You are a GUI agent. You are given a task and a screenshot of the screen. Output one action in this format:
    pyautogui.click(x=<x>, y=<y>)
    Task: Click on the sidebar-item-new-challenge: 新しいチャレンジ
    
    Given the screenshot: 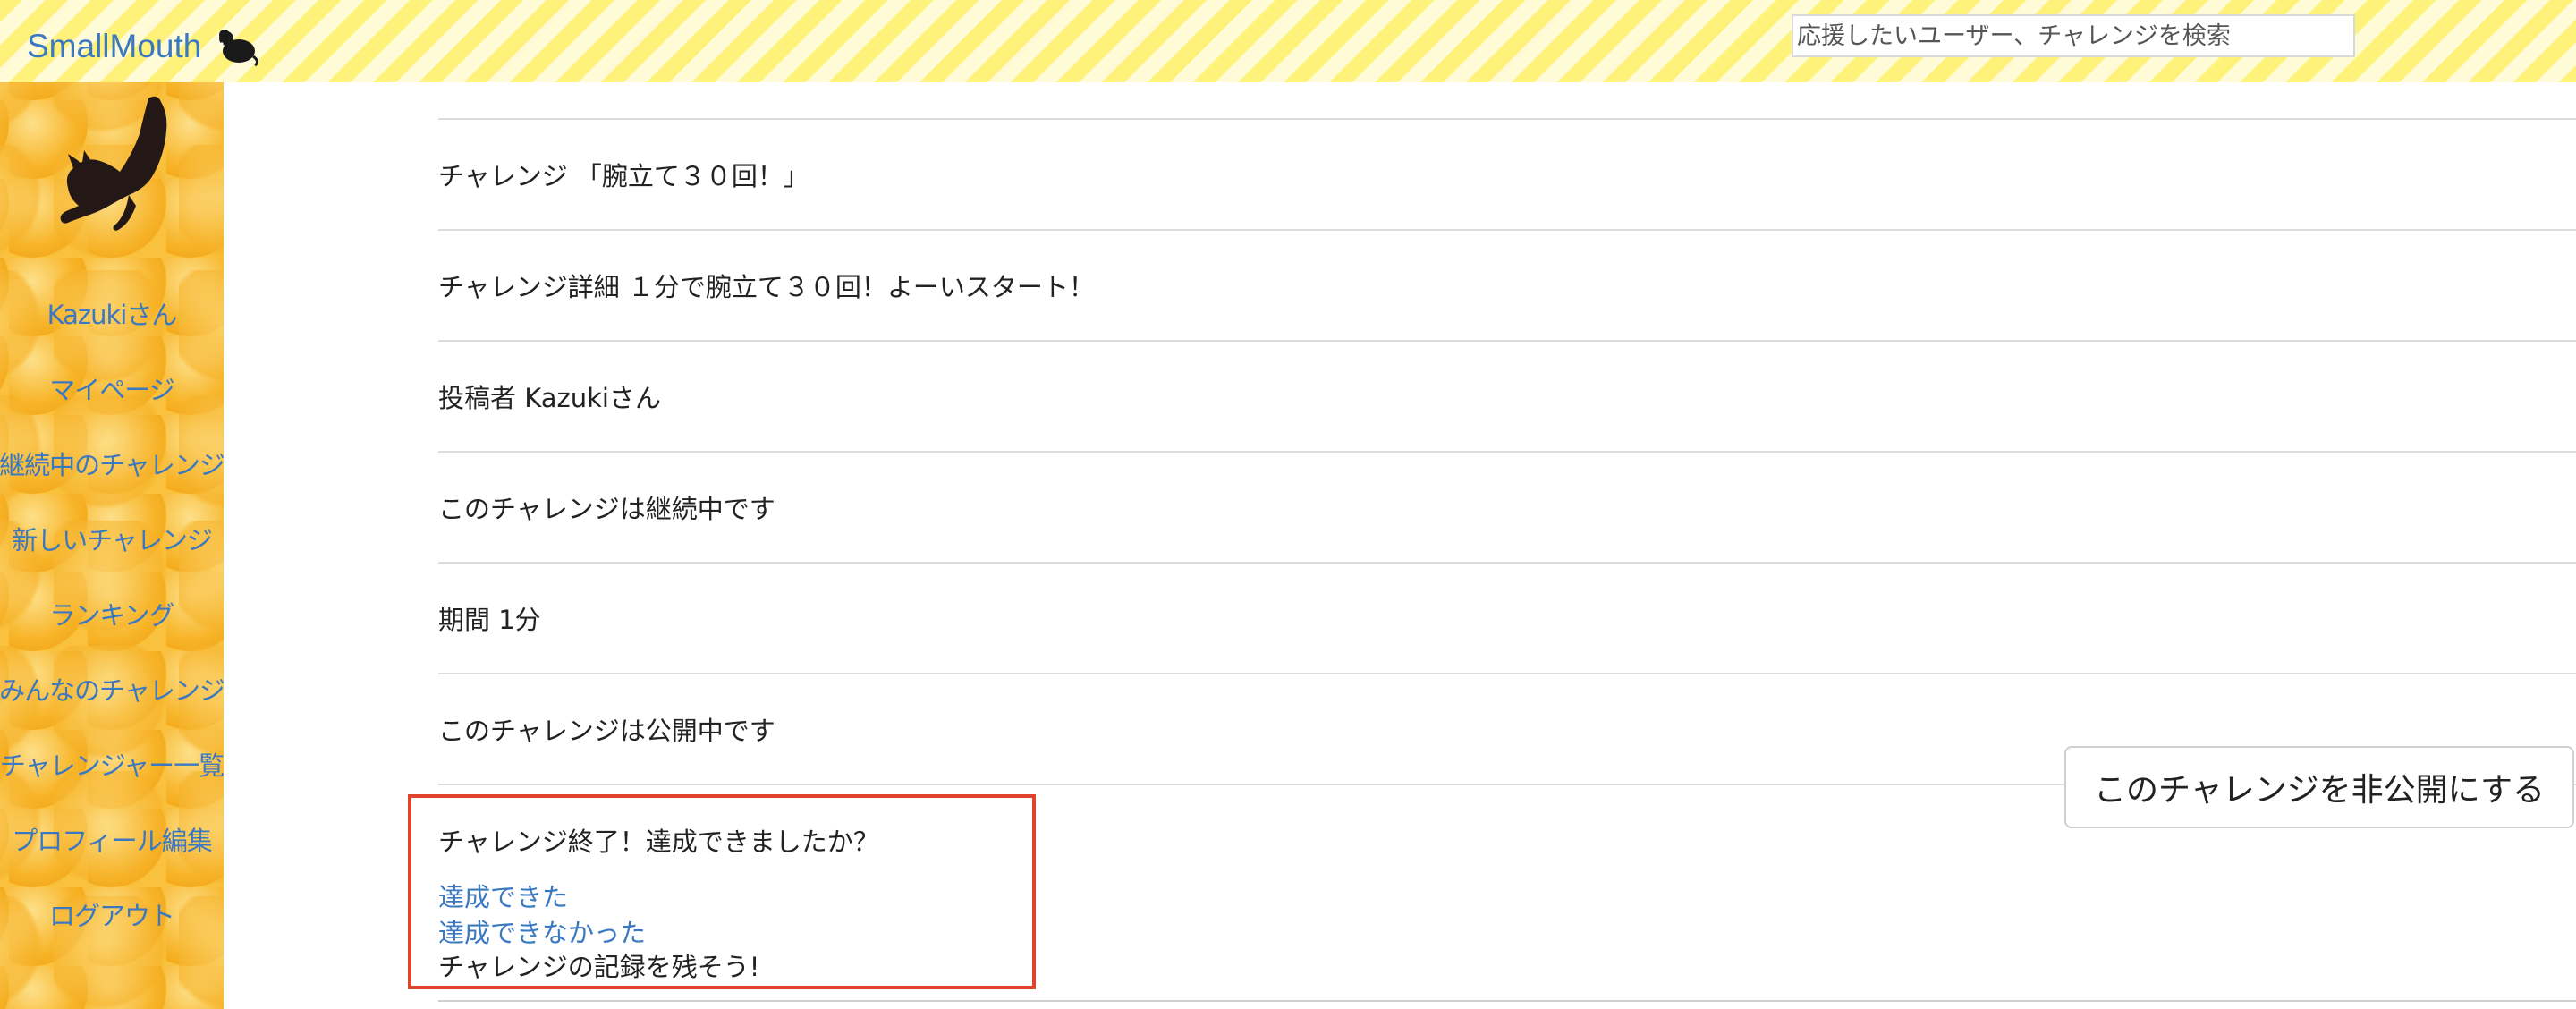 What is the action you would take?
    pyautogui.click(x=112, y=540)
    